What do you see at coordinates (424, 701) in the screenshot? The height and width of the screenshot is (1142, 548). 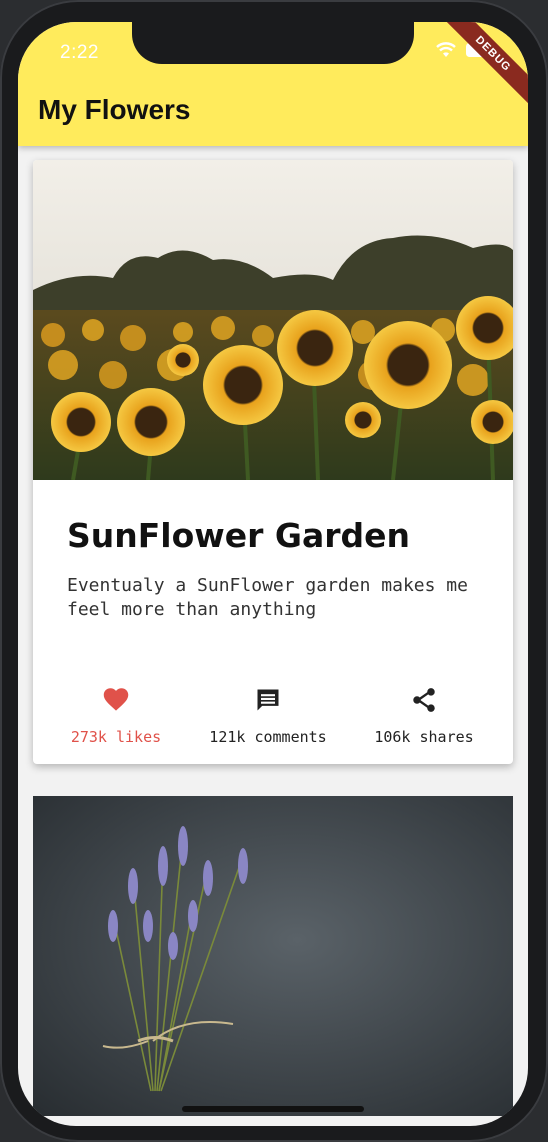 I see `share-icon` at bounding box center [424, 701].